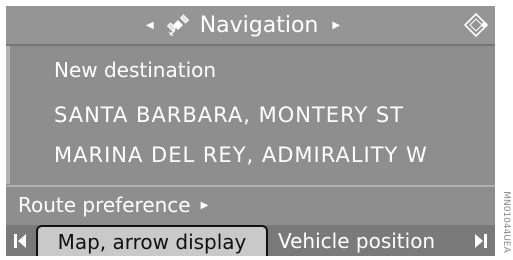 This screenshot has height=260, width=513. What do you see at coordinates (150, 25) in the screenshot?
I see `left-arrow-icon: ◀` at bounding box center [150, 25].